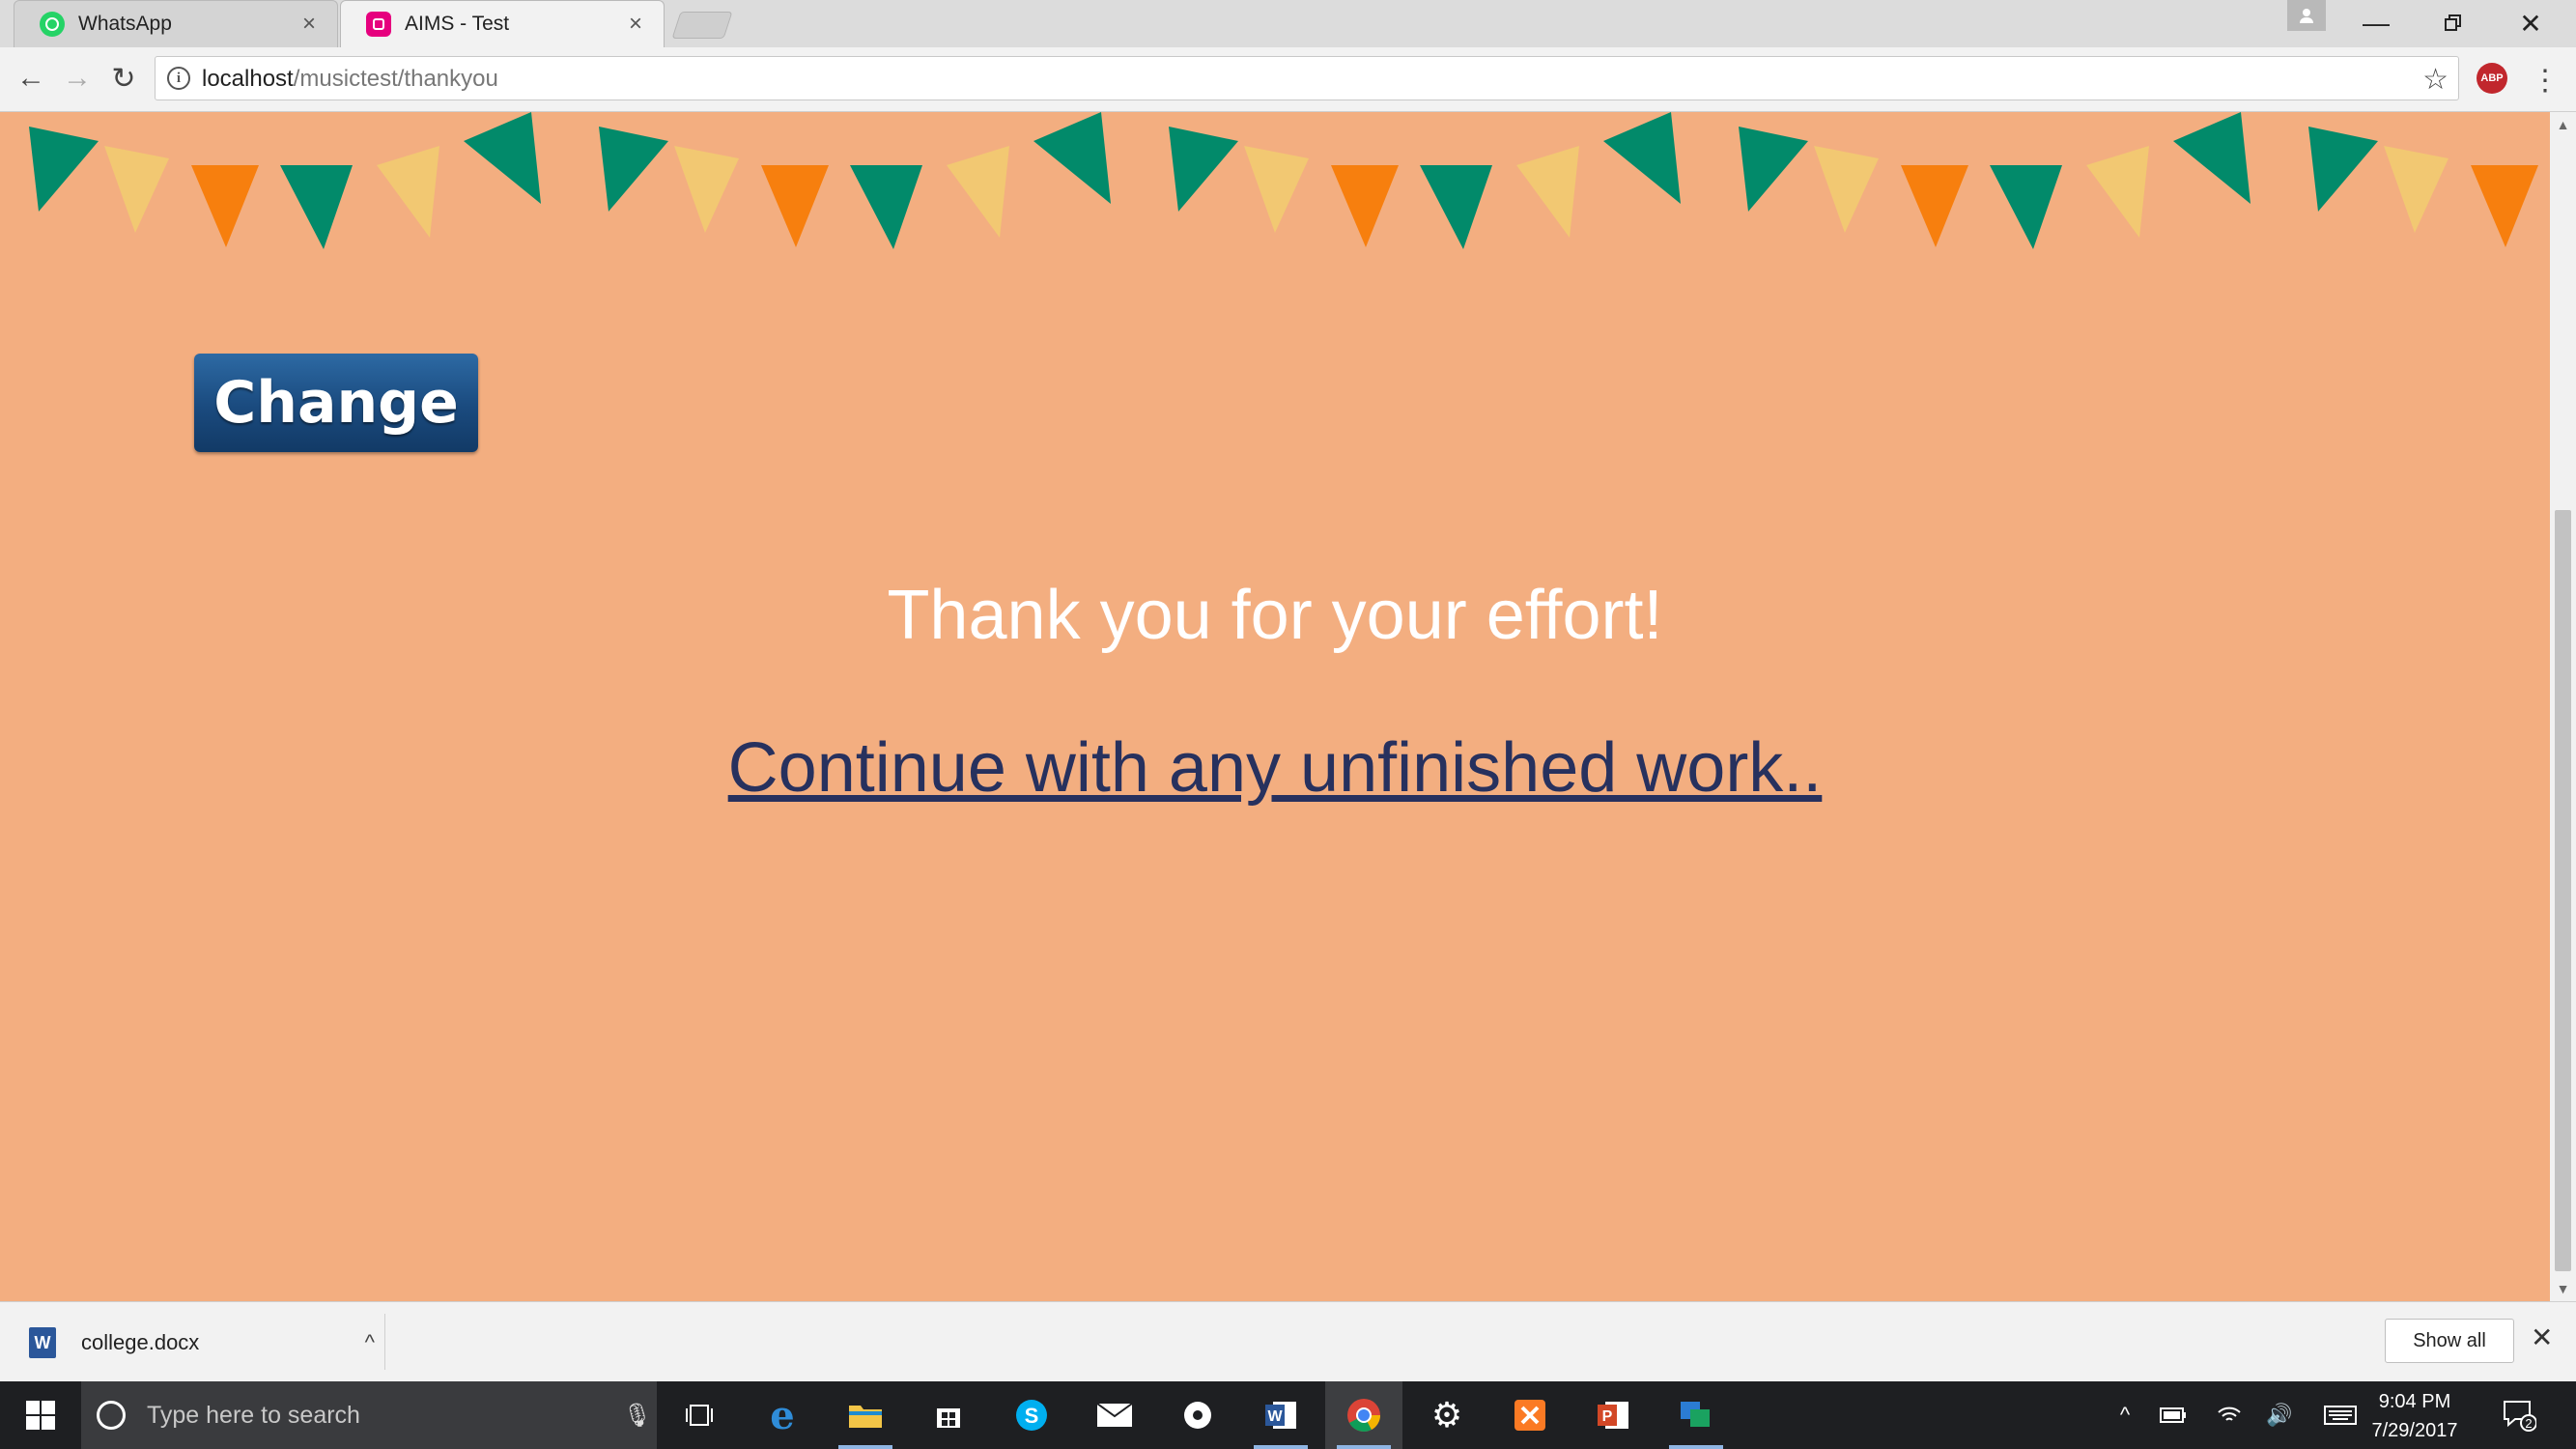  I want to click on notification-count: 2, so click(2528, 1423).